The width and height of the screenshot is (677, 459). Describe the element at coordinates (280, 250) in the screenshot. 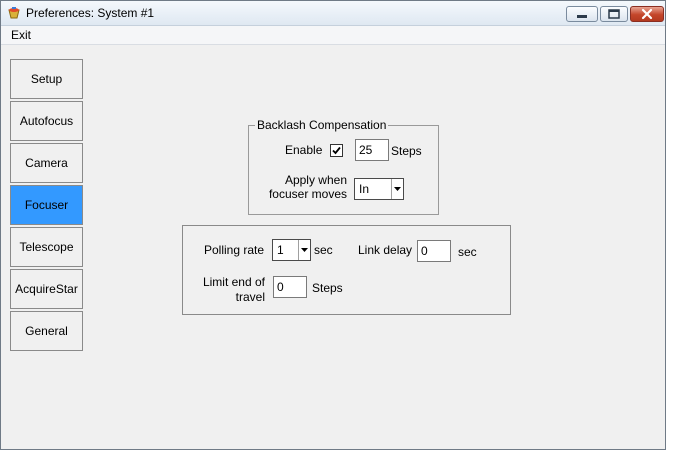

I see `polling-rate-value: 1` at that location.